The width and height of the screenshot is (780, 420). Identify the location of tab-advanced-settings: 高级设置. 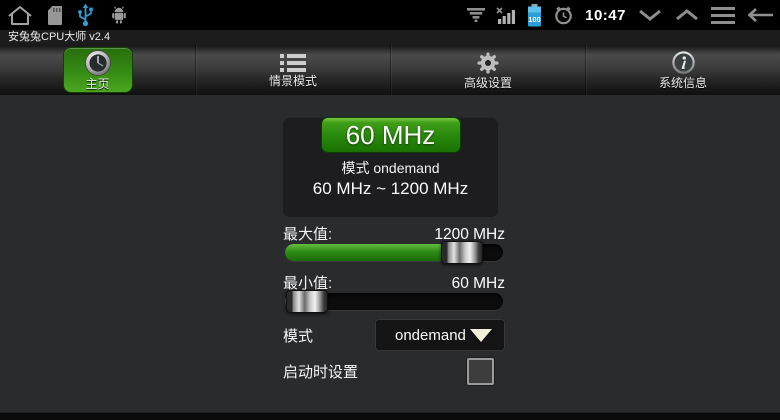
(487, 70).